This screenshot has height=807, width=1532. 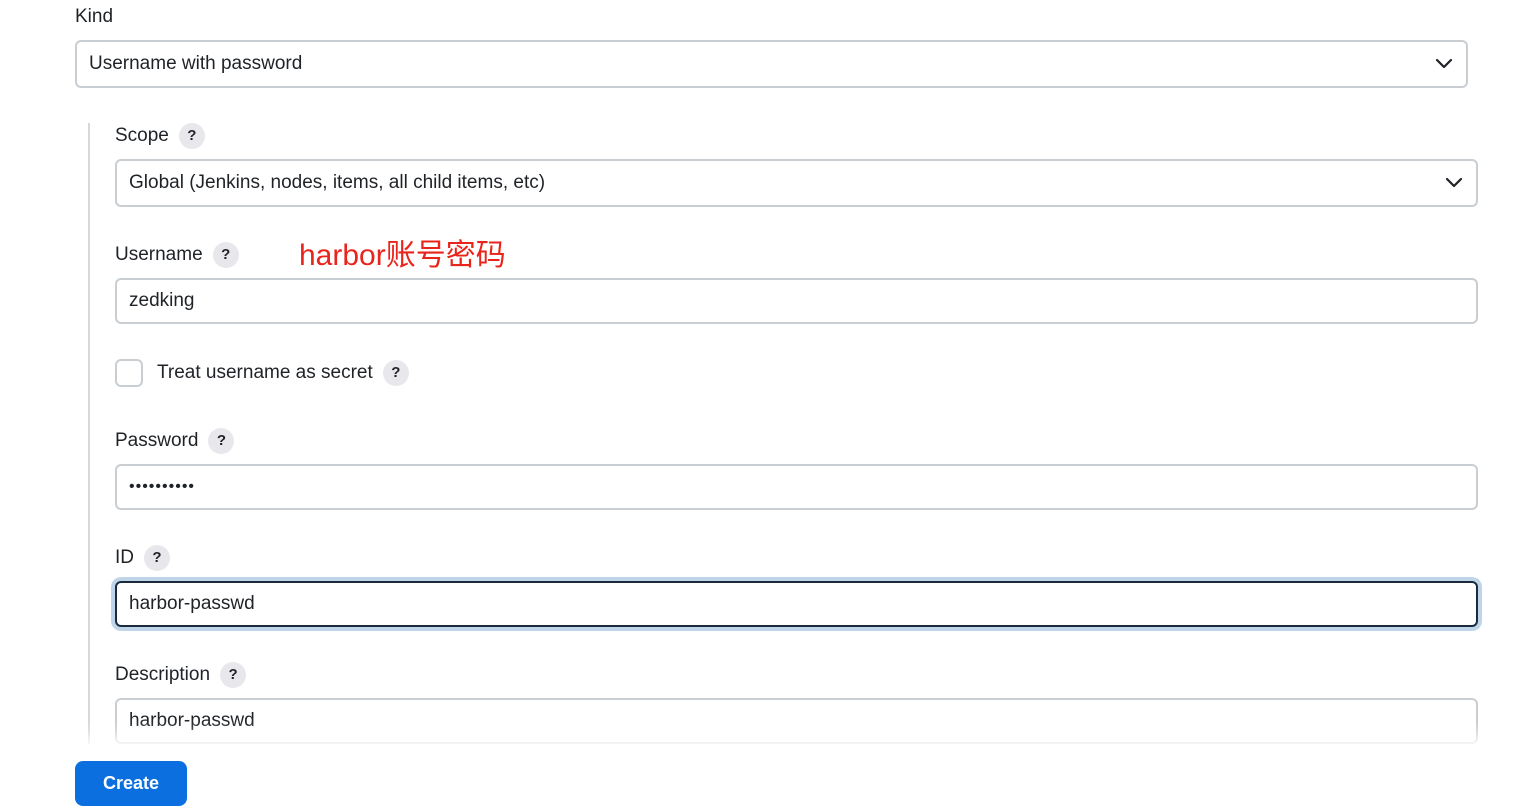 What do you see at coordinates (402, 255) in the screenshot?
I see `red-annotation: harbor账号密码` at bounding box center [402, 255].